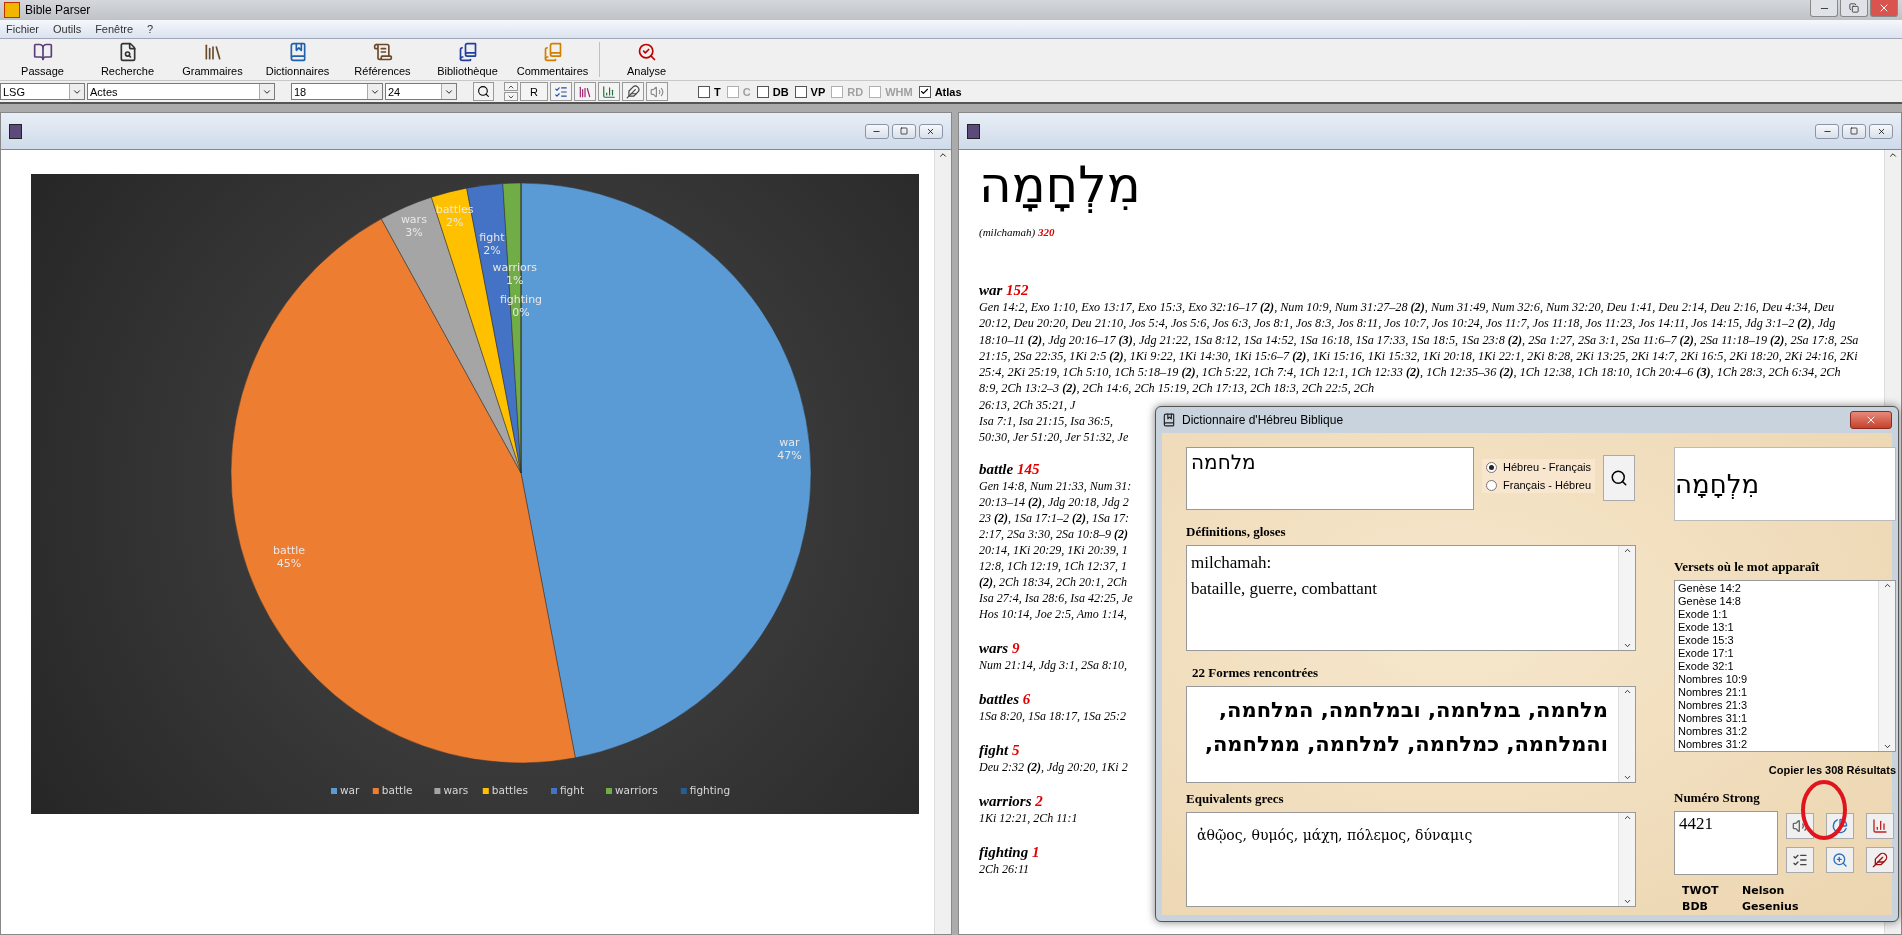  What do you see at coordinates (127, 59) in the screenshot?
I see `toolbar-button: Recherche` at bounding box center [127, 59].